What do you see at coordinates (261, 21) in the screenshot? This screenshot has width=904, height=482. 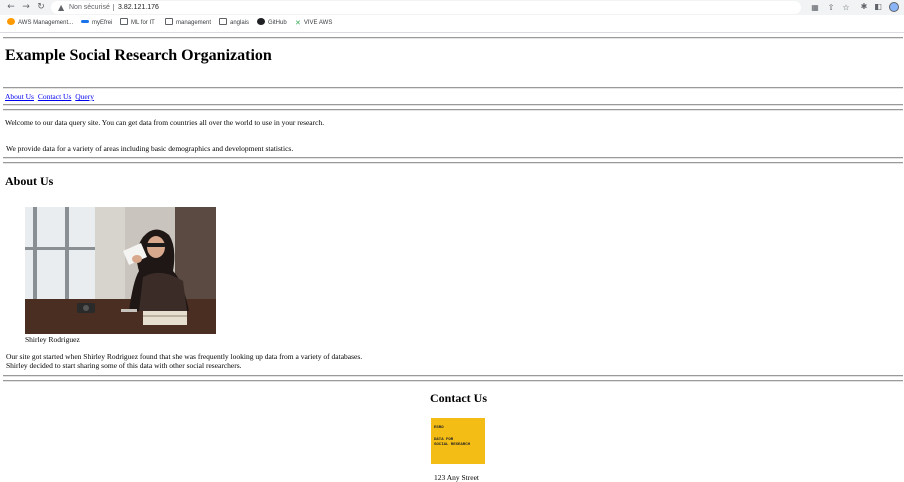 I see `github-icon` at bounding box center [261, 21].